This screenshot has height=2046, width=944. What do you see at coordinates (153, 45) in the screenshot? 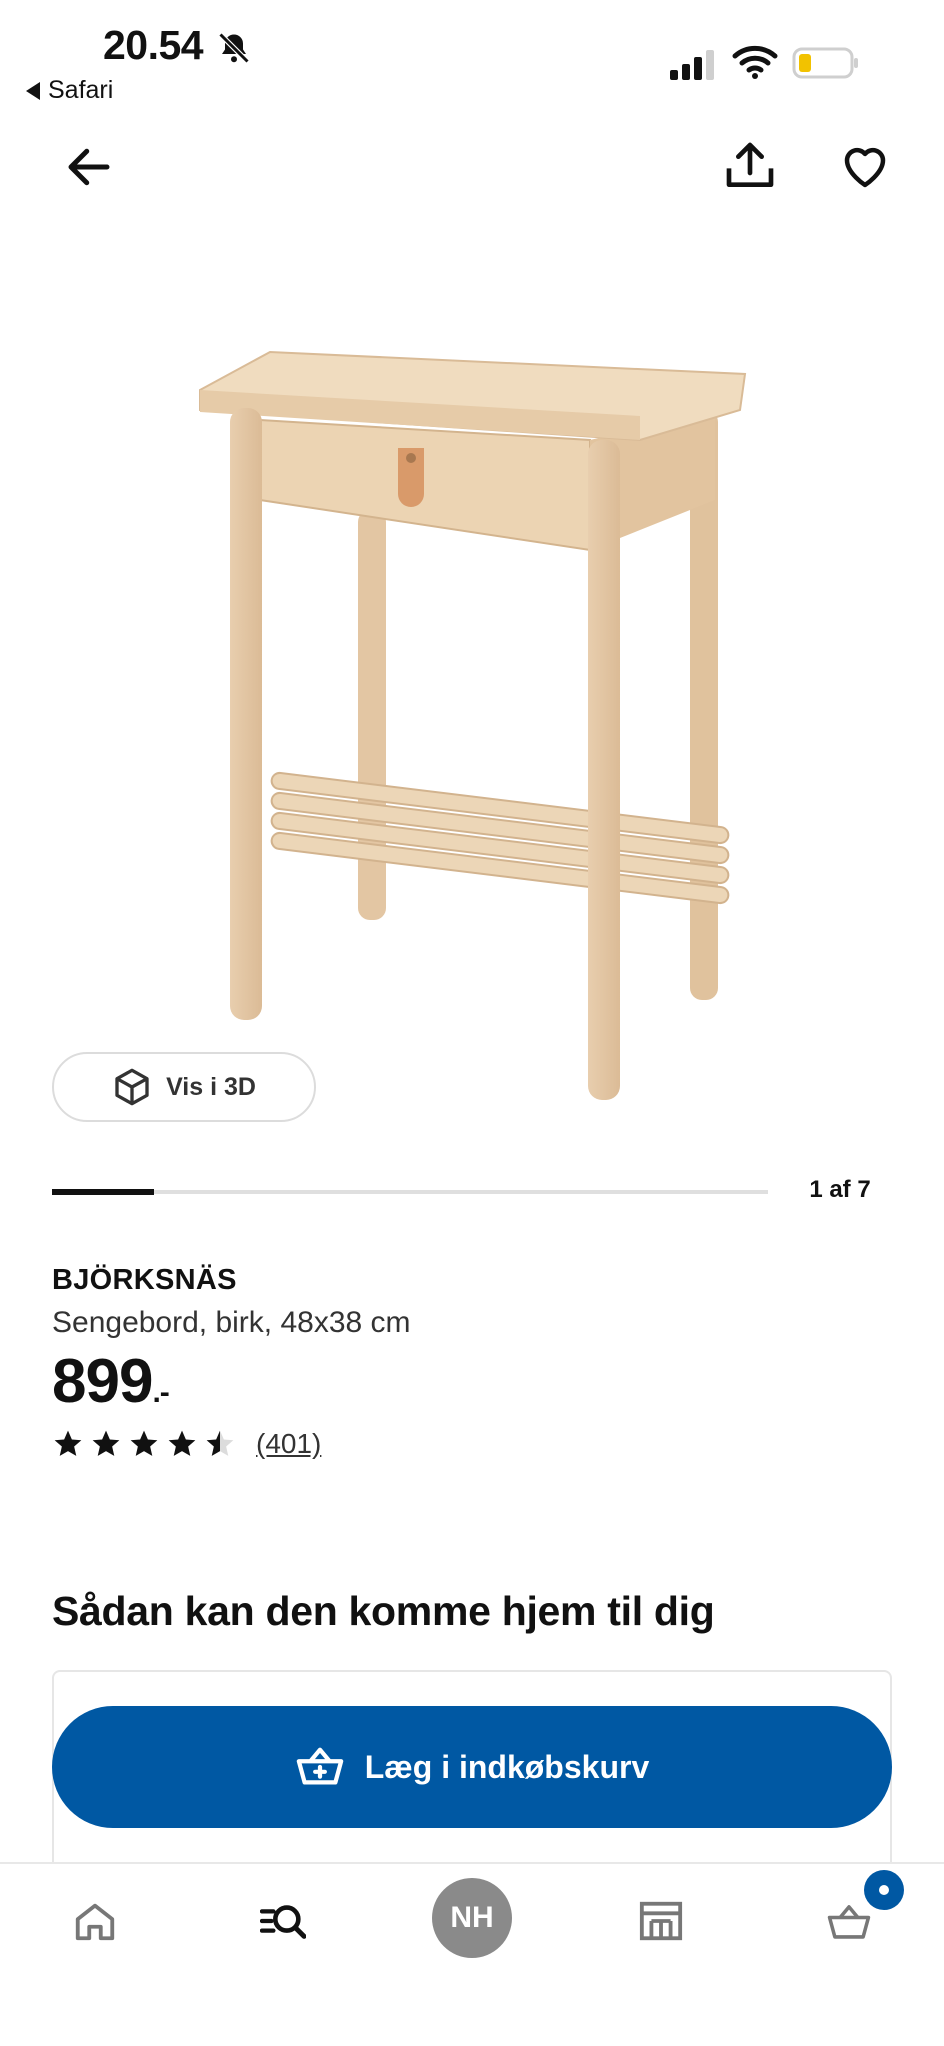
I see `status-time: 20.54` at bounding box center [153, 45].